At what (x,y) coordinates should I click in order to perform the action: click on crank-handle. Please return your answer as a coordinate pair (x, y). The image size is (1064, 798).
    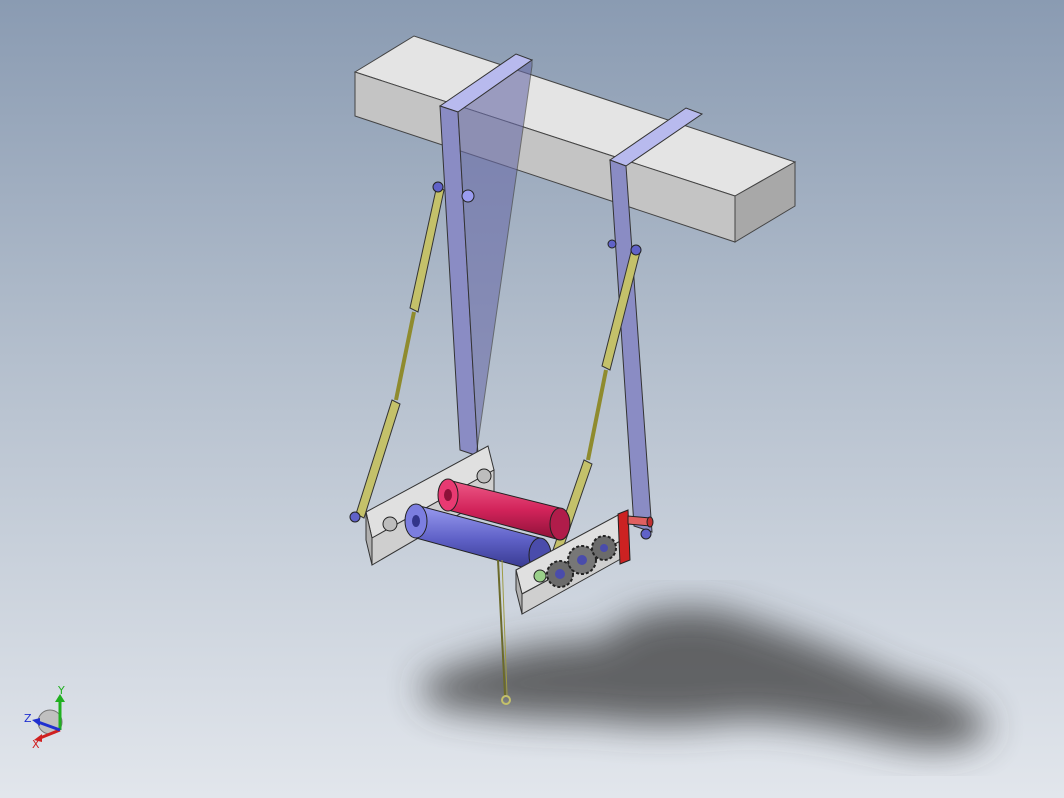
    Looking at the image, I should click on (635, 537).